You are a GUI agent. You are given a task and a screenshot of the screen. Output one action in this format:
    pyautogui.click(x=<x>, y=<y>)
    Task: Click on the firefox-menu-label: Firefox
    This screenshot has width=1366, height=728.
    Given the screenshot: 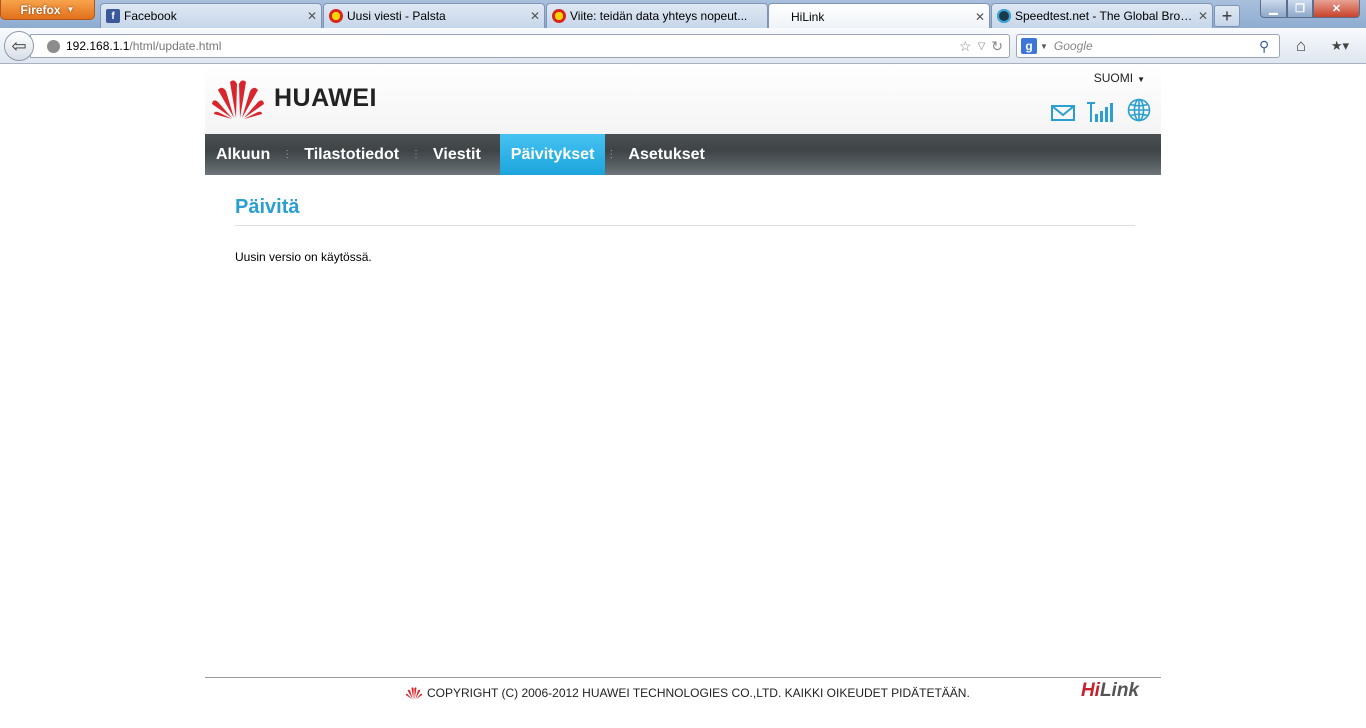 What is the action you would take?
    pyautogui.click(x=40, y=9)
    